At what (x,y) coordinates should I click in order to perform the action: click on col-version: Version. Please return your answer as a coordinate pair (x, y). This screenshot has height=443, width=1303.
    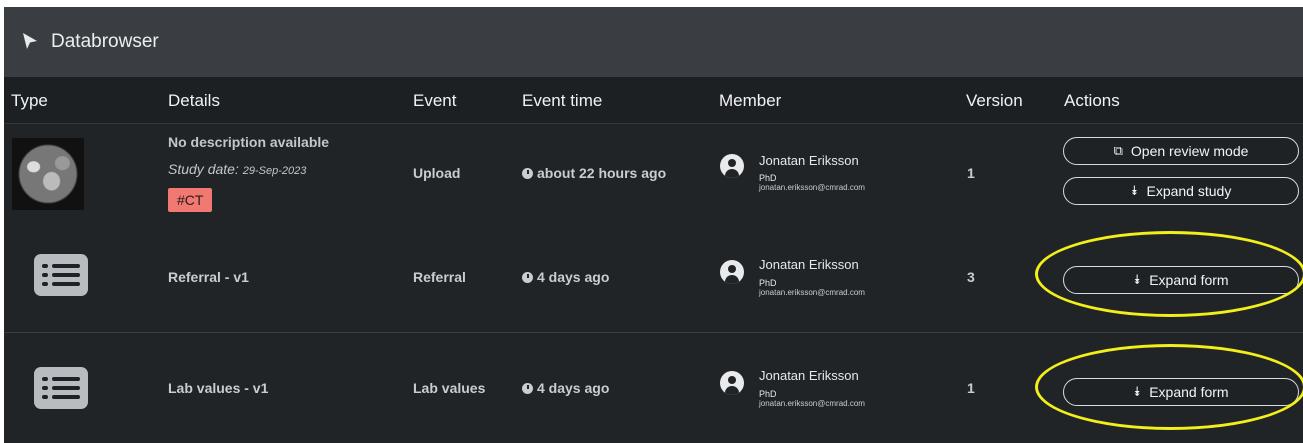
    Looking at the image, I should click on (994, 100).